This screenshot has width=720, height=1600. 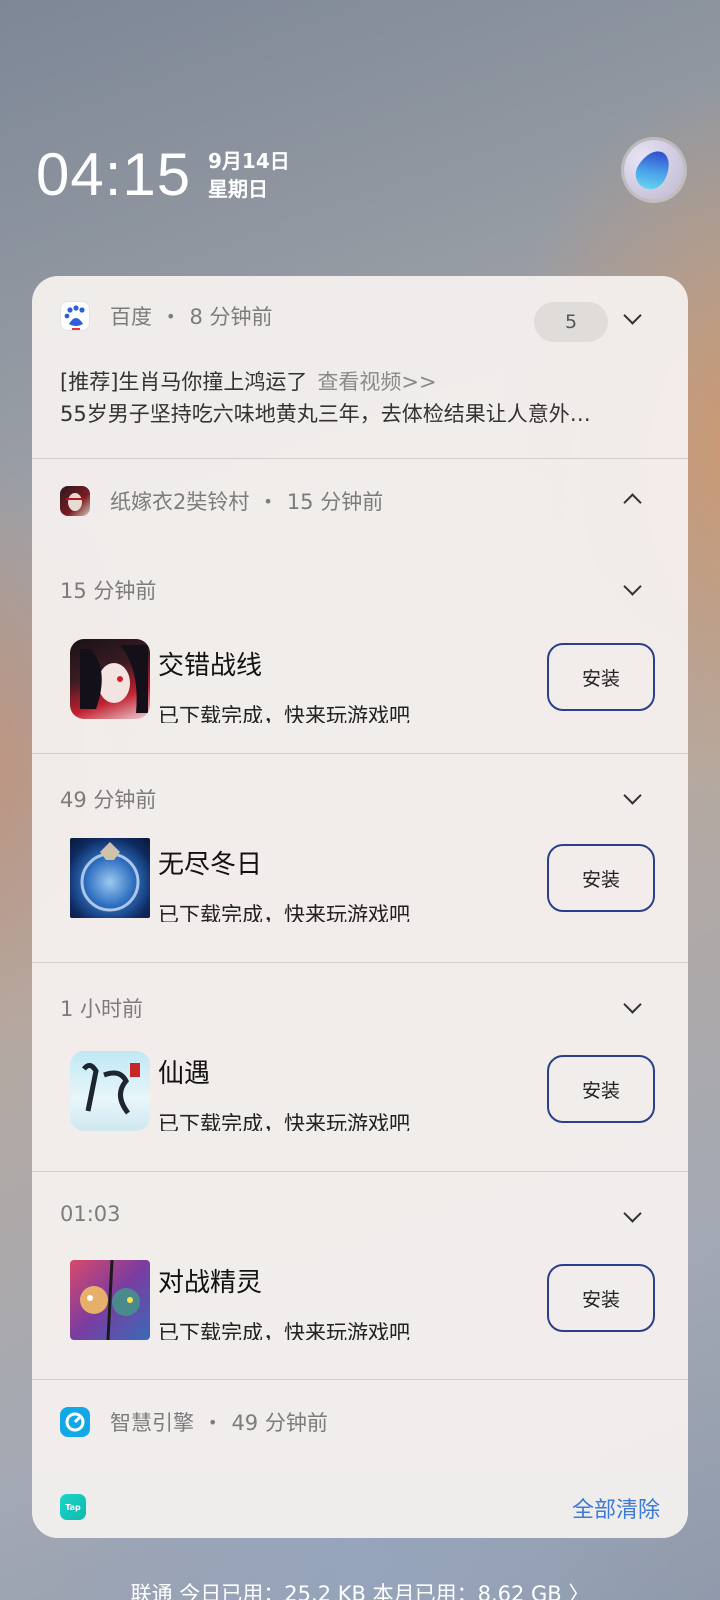 What do you see at coordinates (654, 170) in the screenshot?
I see `voice-assistant-icon` at bounding box center [654, 170].